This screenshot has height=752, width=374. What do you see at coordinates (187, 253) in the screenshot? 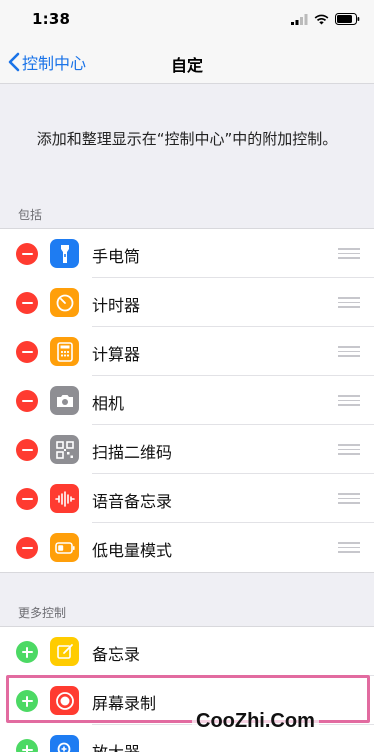
I see `list-item: 手电筒` at bounding box center [187, 253].